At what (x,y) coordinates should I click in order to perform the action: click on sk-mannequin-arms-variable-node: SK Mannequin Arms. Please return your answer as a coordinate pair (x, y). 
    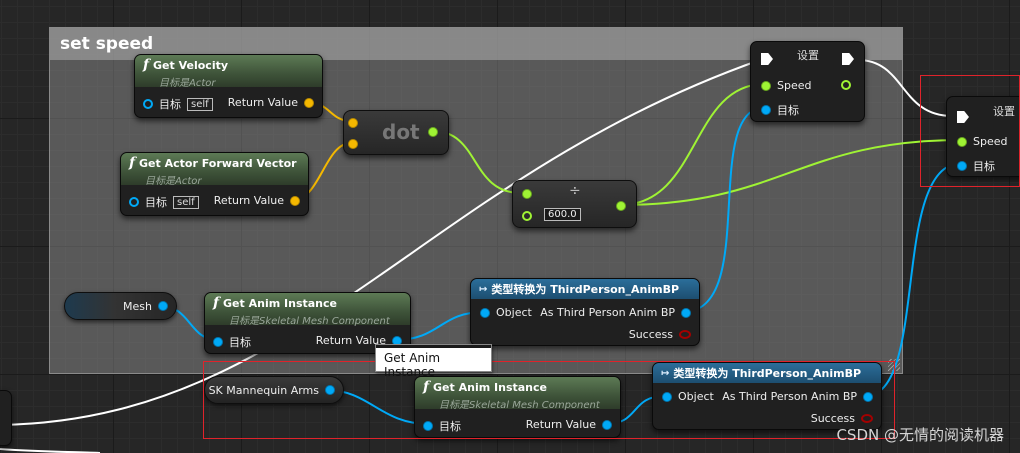
    Looking at the image, I should click on (274, 390).